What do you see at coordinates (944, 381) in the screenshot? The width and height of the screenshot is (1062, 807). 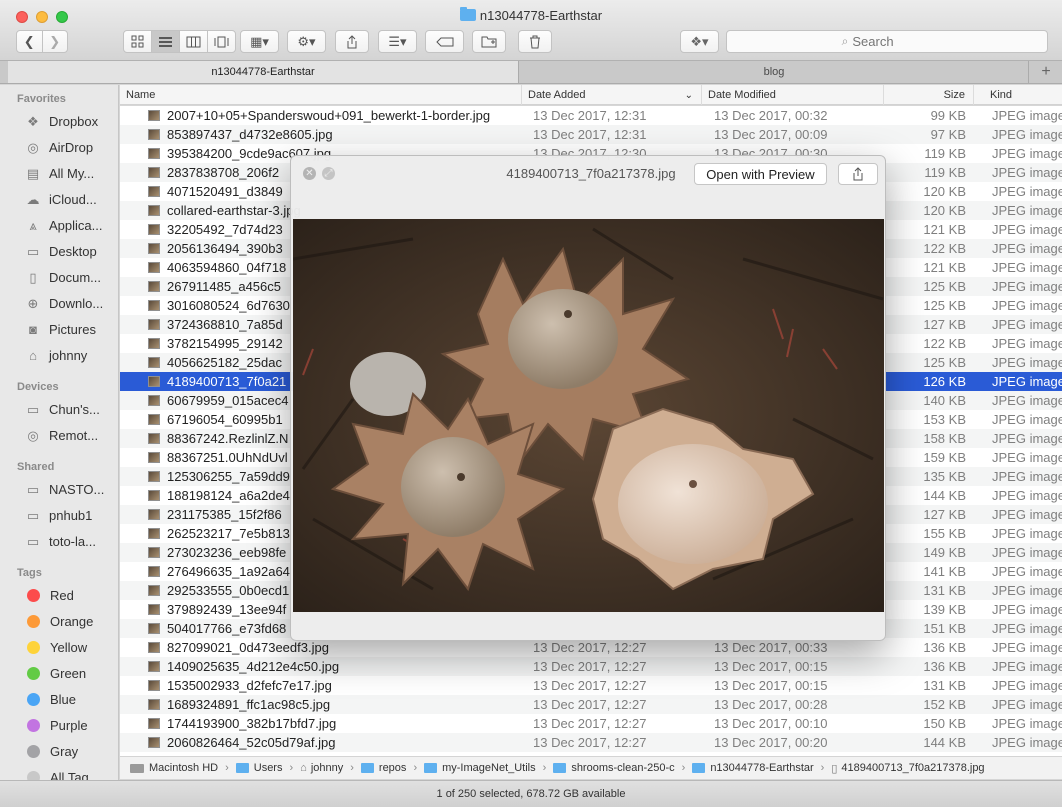 I see `file-size: 126 KB` at bounding box center [944, 381].